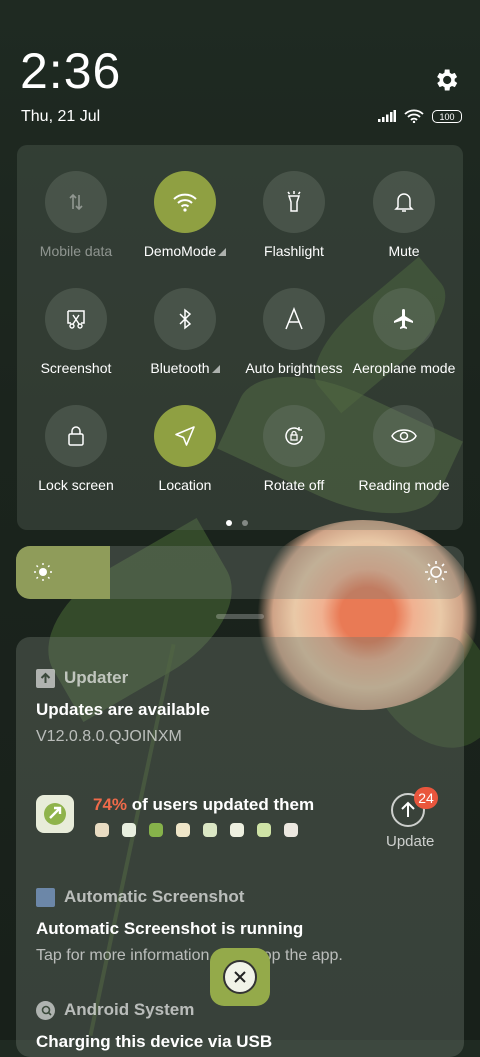 The height and width of the screenshot is (1057, 480). Describe the element at coordinates (294, 202) in the screenshot. I see `flashlight-icon` at that location.